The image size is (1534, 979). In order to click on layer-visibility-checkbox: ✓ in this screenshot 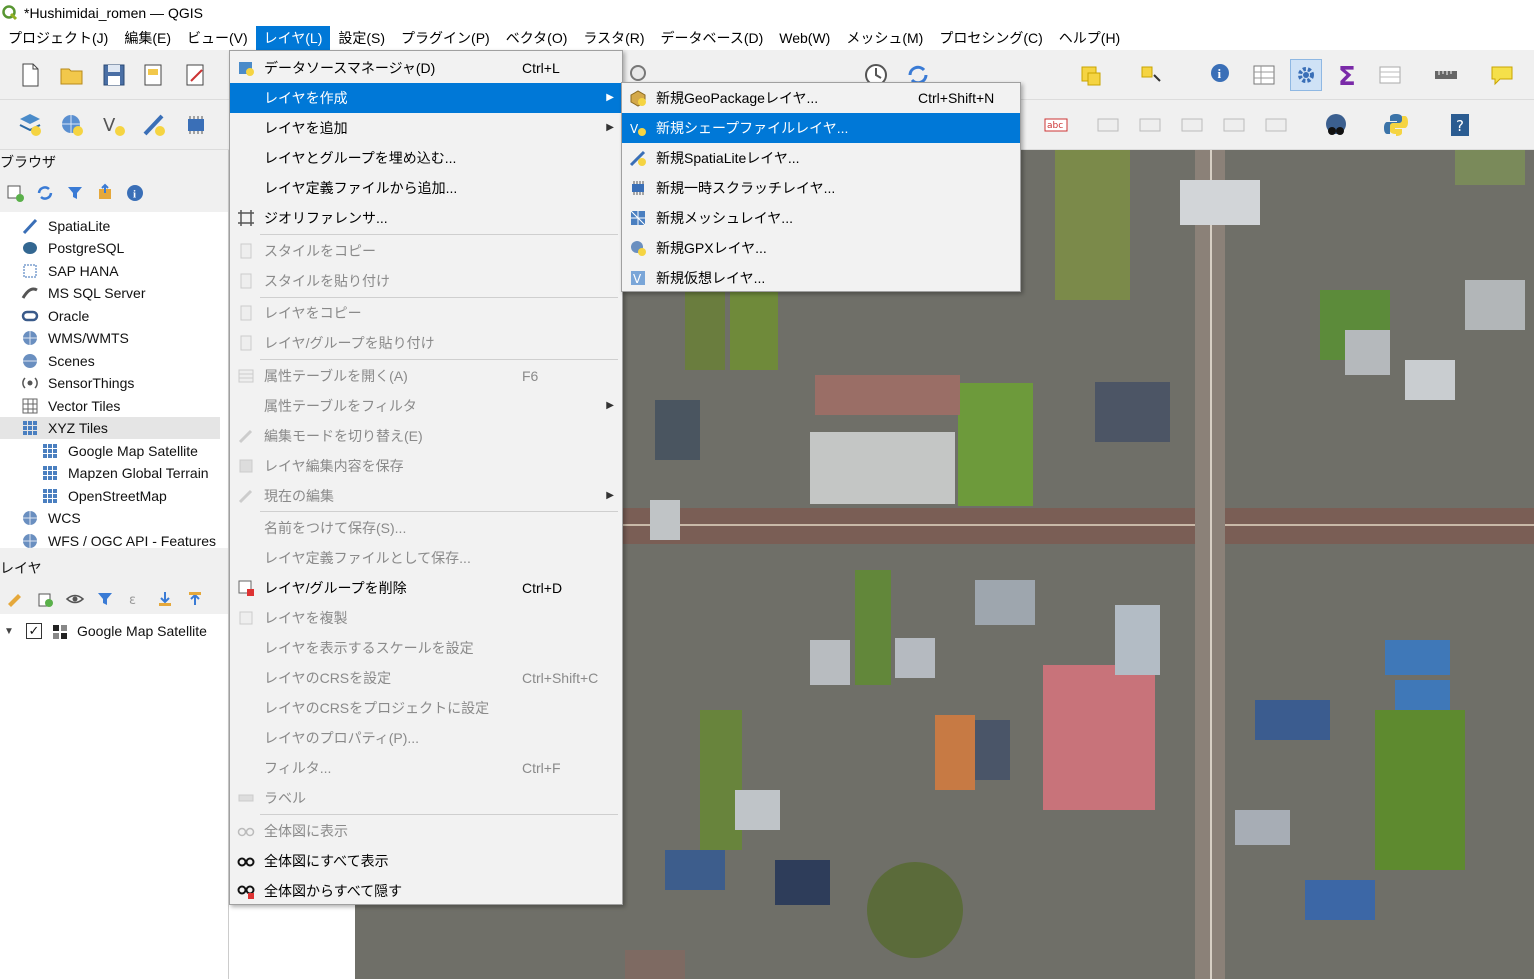, I will do `click(34, 631)`.